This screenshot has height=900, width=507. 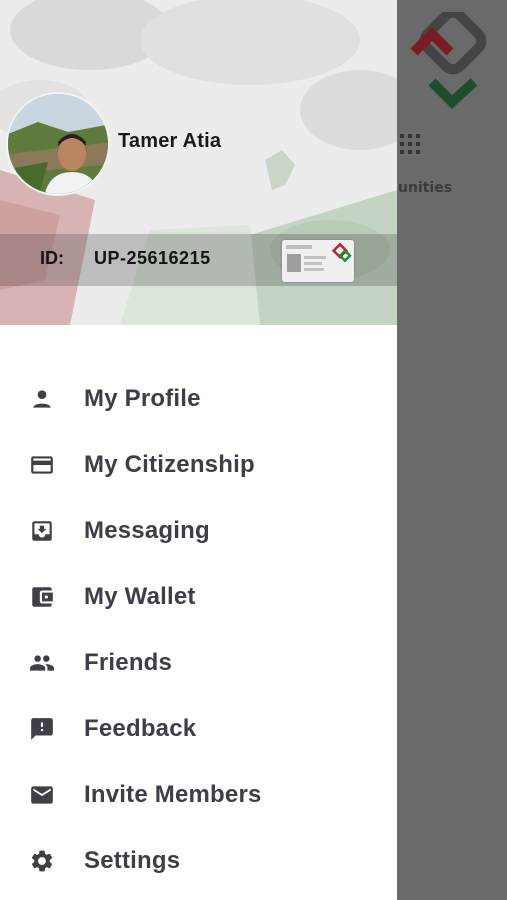 I want to click on id-card-image, so click(x=318, y=261).